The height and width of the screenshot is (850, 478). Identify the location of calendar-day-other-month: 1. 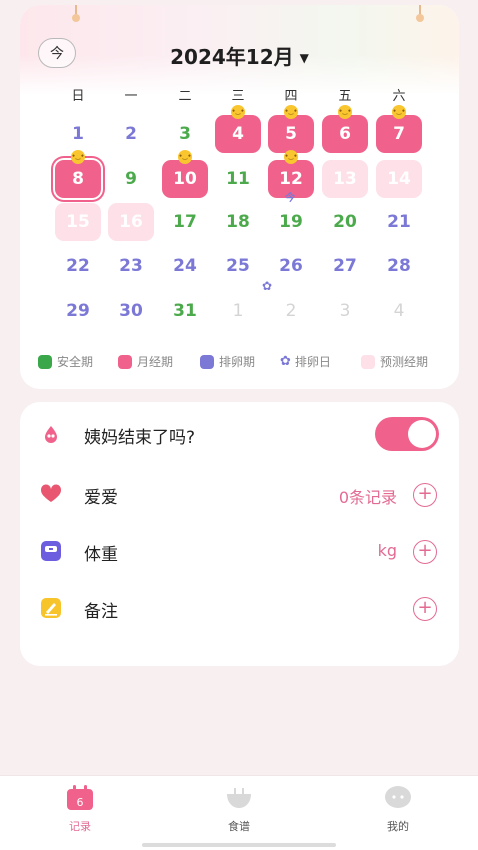
(238, 311).